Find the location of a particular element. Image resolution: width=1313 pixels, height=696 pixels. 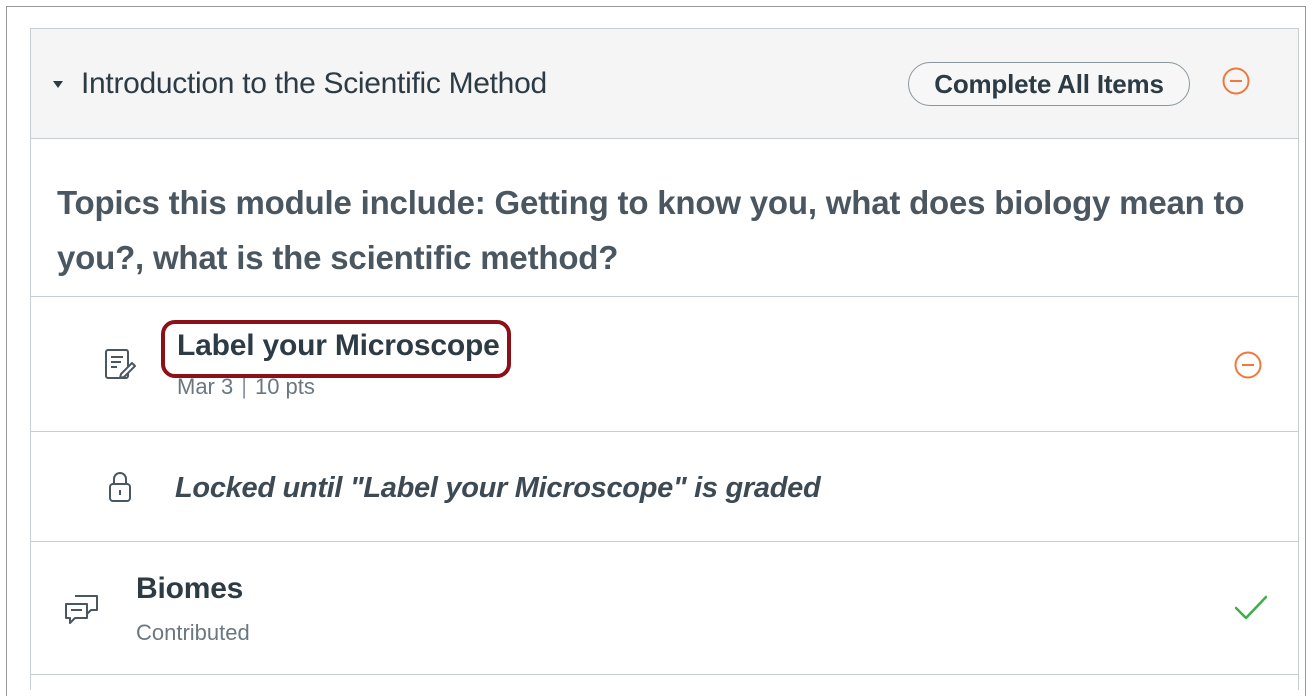

due-date: Mar 3 is located at coordinates (205, 386).